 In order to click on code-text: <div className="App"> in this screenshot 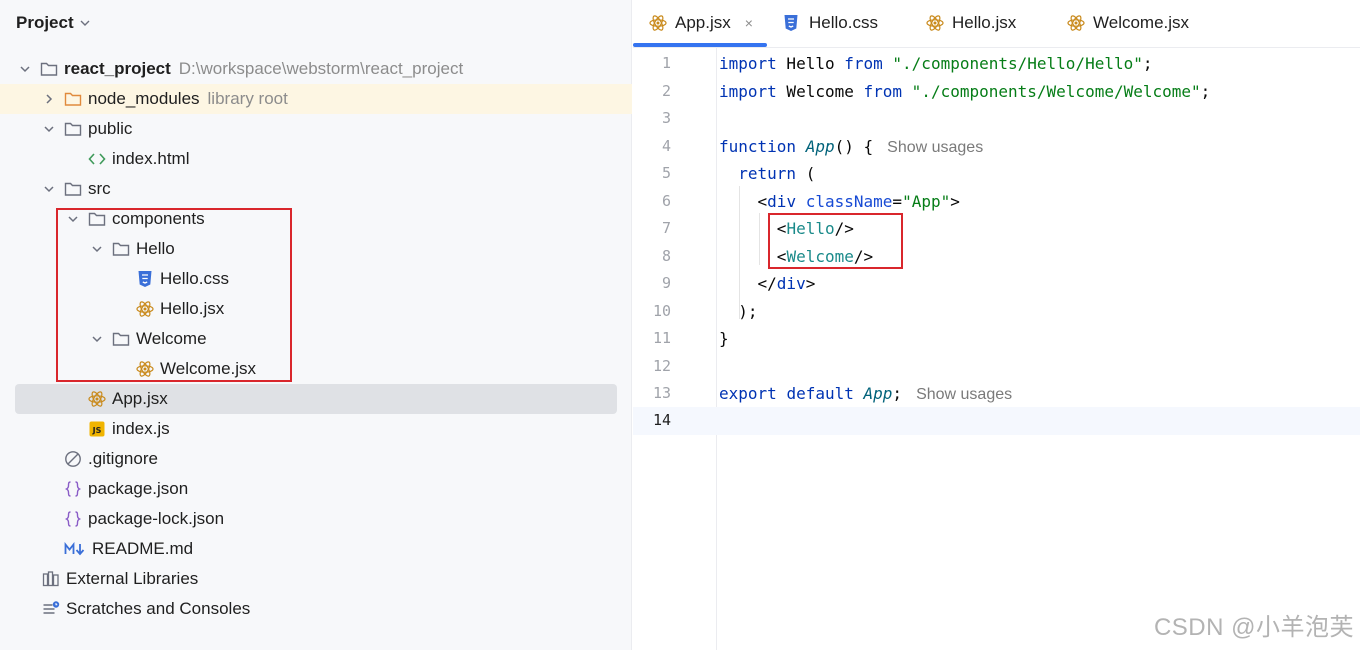, I will do `click(858, 201)`.